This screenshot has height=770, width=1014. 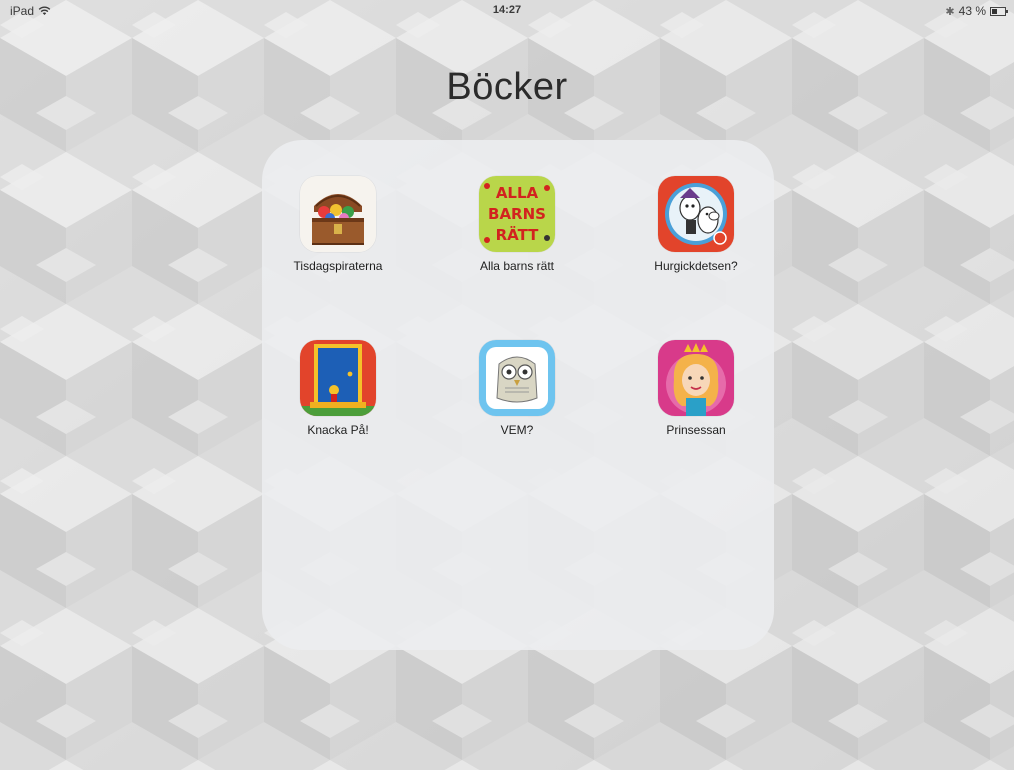 I want to click on status-right: ✱ 43 %, so click(x=976, y=11).